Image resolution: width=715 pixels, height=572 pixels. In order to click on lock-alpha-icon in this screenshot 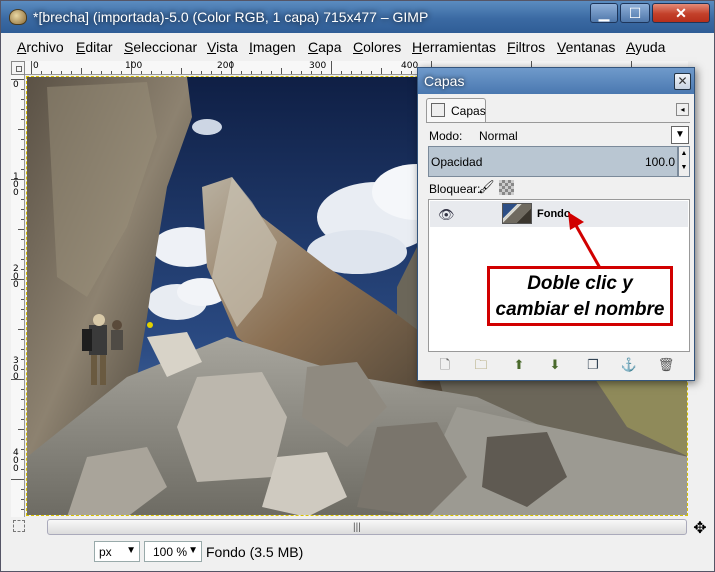, I will do `click(506, 187)`.